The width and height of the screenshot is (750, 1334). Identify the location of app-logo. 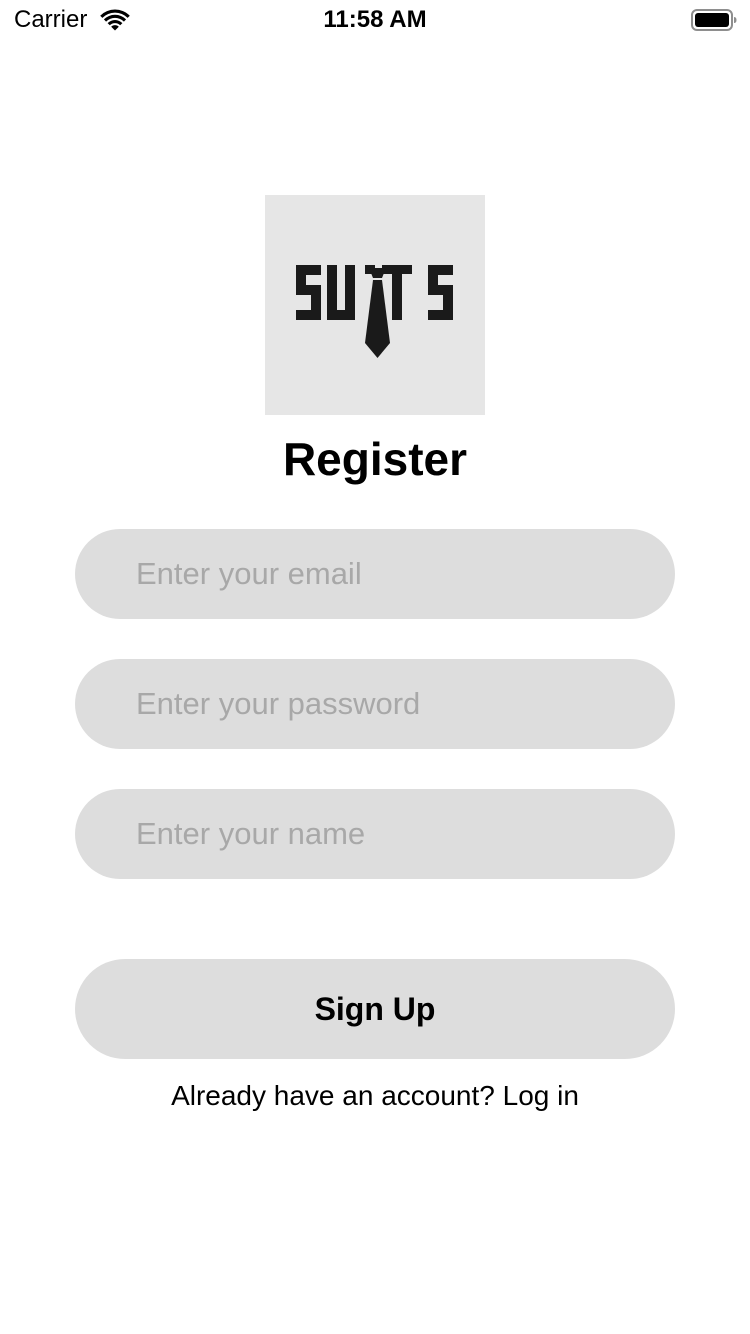
(375, 305).